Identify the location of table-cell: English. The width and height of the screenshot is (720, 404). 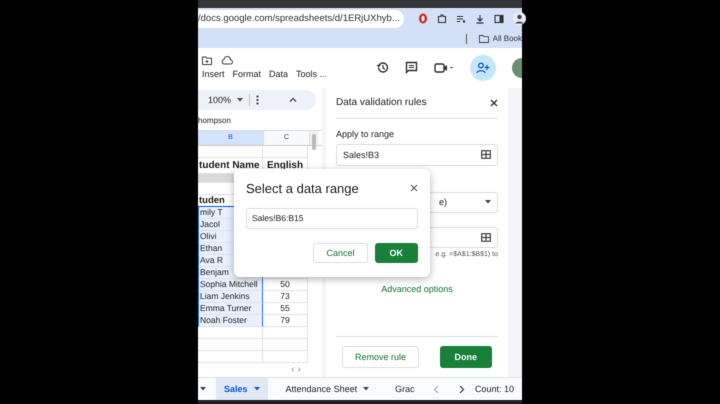
(285, 165).